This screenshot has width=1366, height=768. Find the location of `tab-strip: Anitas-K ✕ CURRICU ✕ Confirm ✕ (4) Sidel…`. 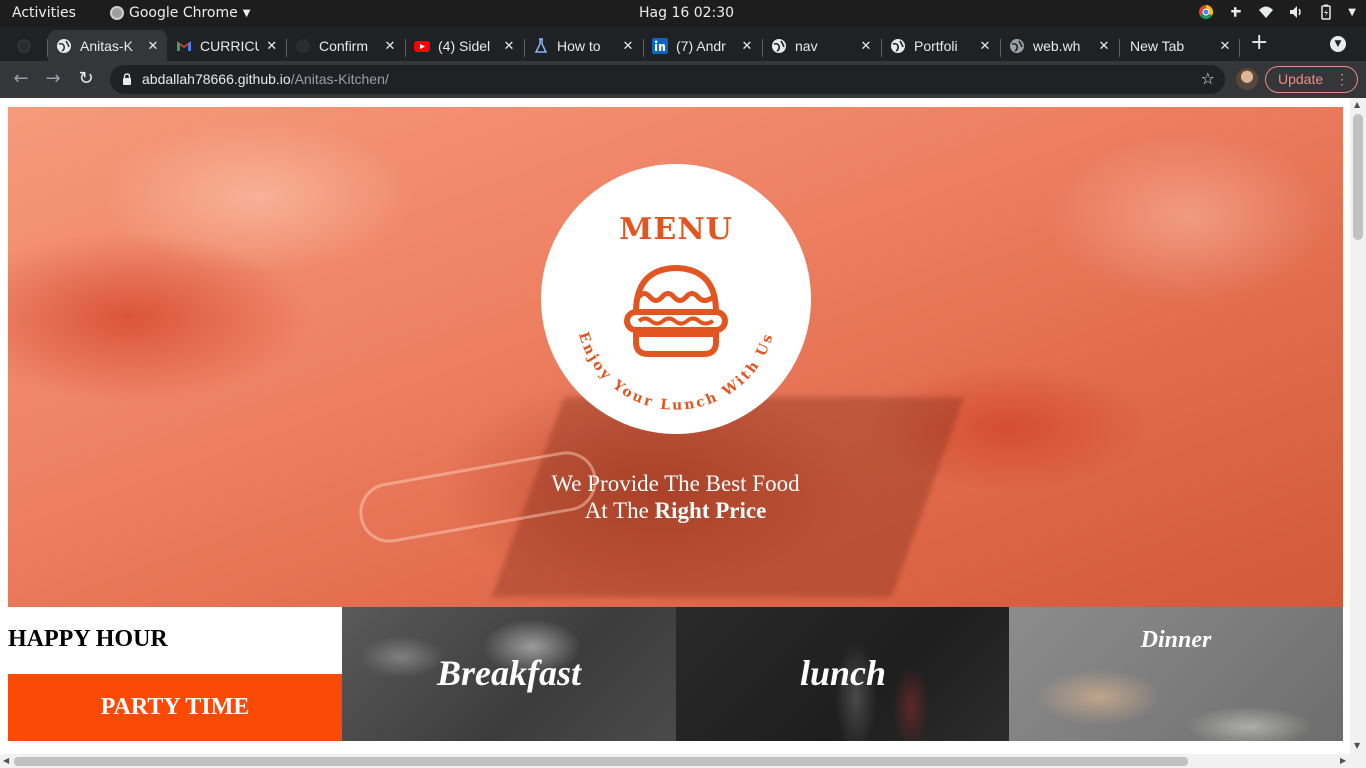

tab-strip: Anitas-K ✕ CURRICU ✕ Confirm ✕ (4) Sidel… is located at coordinates (683, 44).